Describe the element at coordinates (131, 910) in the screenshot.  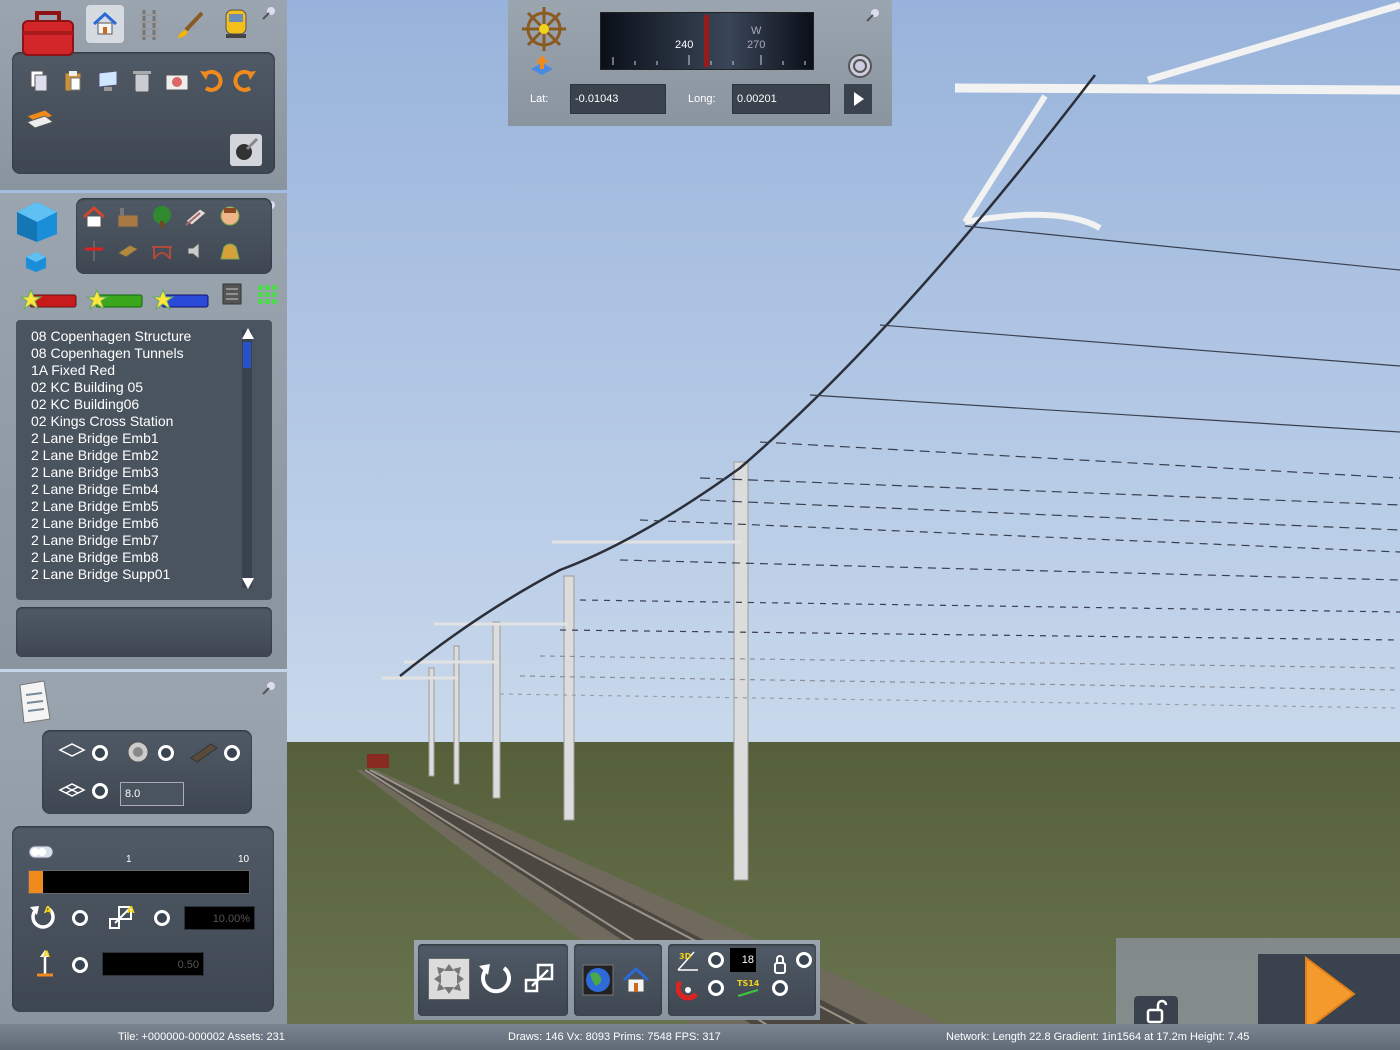
I see `svg-text: A` at that location.